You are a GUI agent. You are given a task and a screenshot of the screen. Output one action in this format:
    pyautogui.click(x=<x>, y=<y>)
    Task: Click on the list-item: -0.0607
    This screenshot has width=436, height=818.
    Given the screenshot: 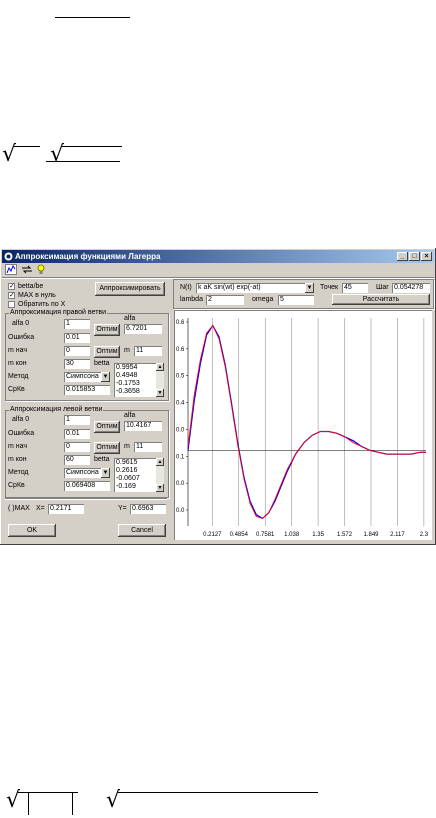 What is the action you would take?
    pyautogui.click(x=128, y=478)
    